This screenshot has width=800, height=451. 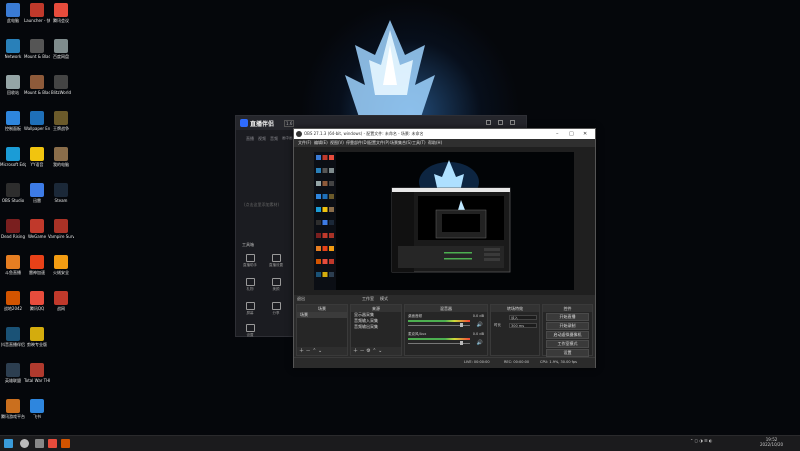 I want to click on source-item: 音频输出采集, so click(x=376, y=327).